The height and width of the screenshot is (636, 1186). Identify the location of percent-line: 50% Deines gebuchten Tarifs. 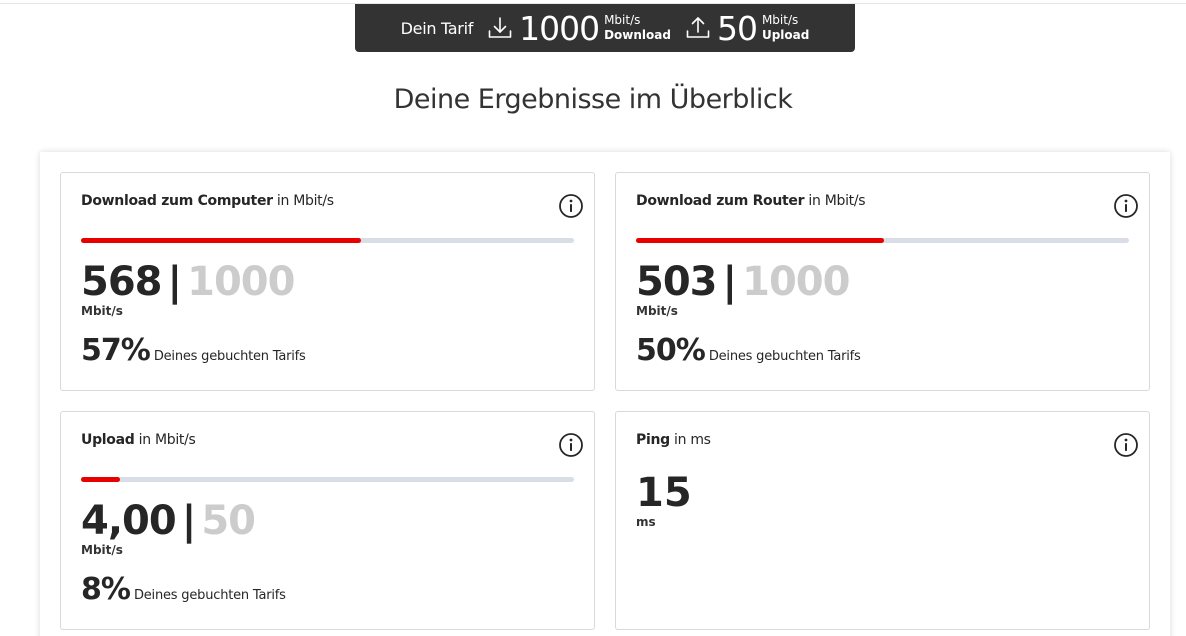
(748, 350).